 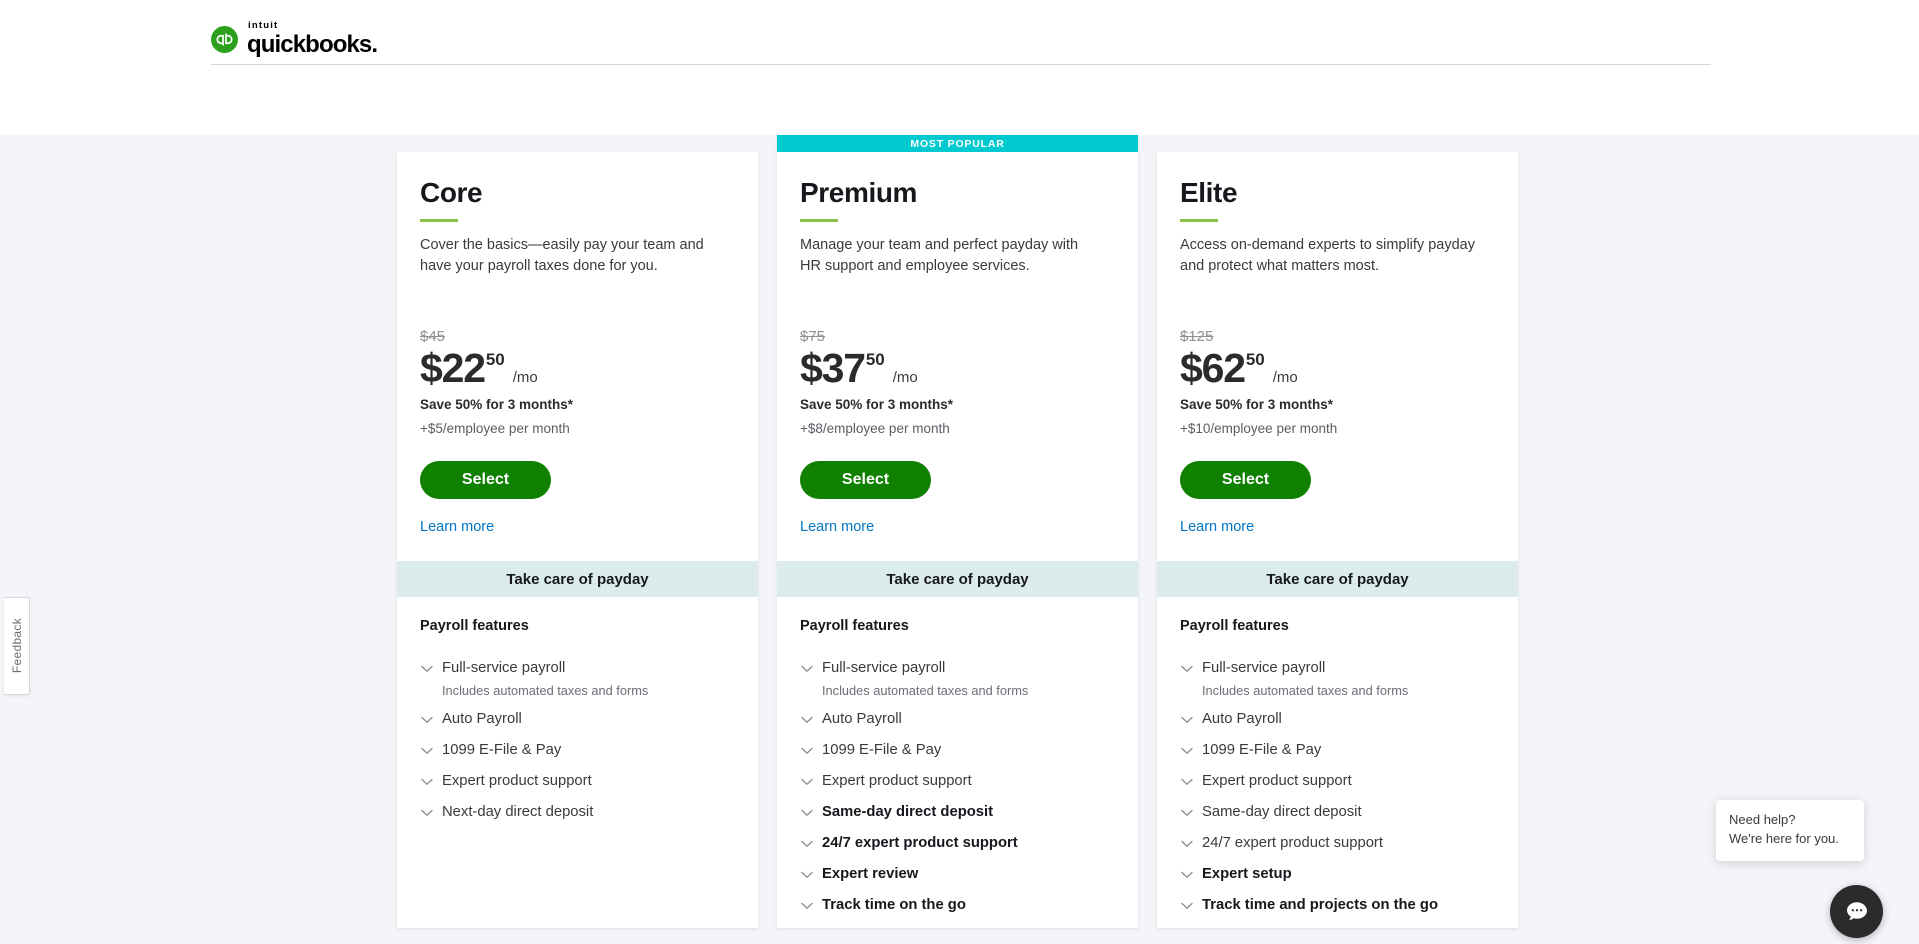 What do you see at coordinates (224, 39) in the screenshot?
I see `quickbooks-qb-icon` at bounding box center [224, 39].